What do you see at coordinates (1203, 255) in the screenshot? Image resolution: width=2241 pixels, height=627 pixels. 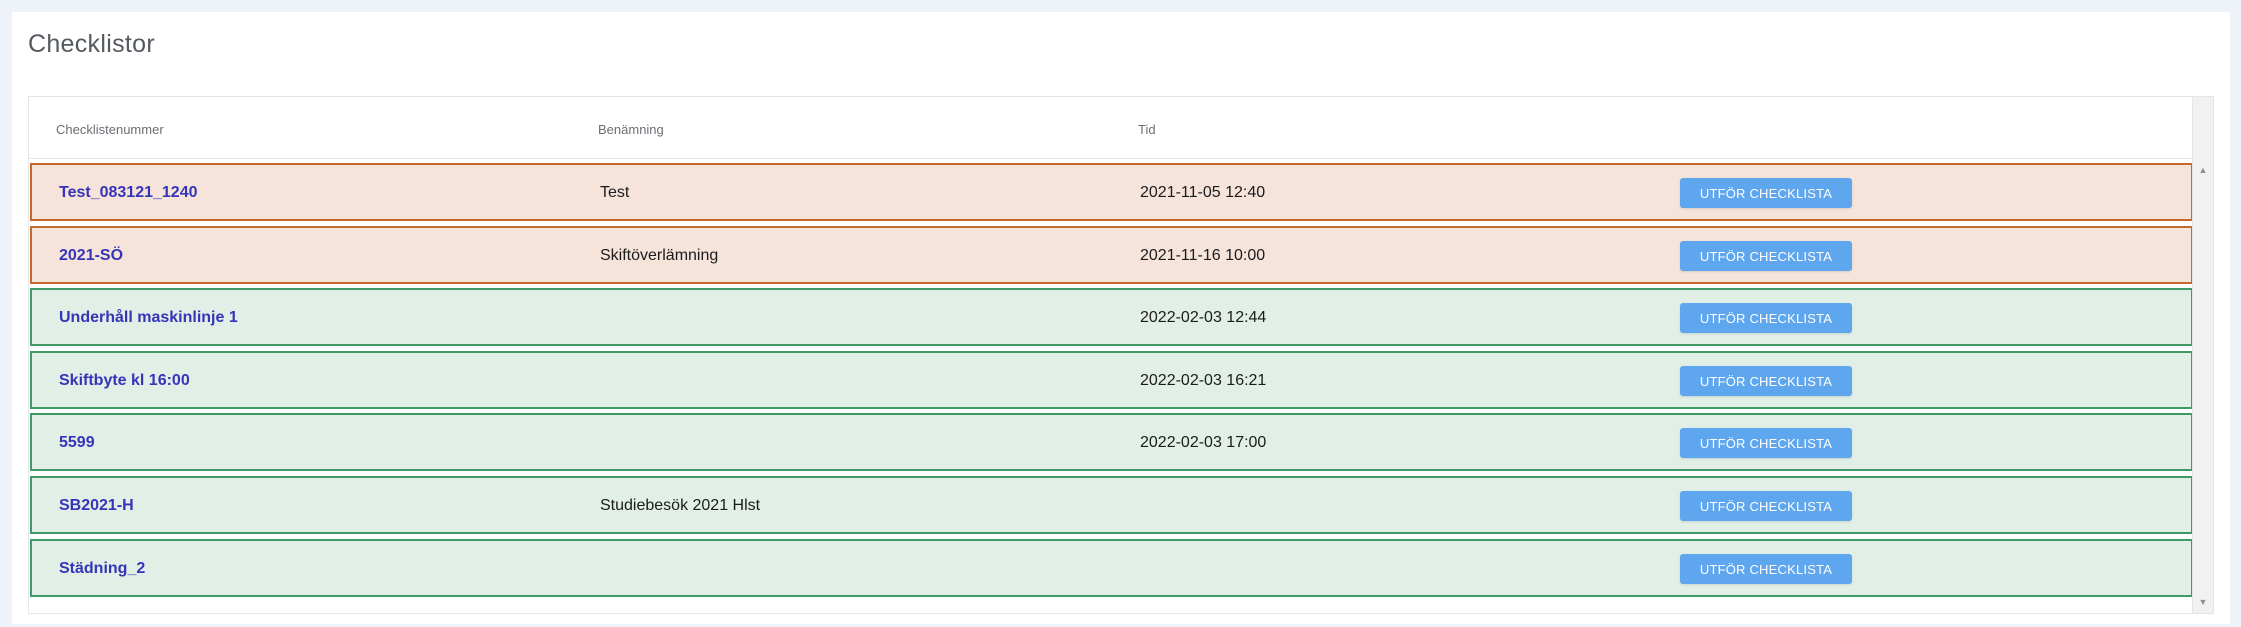 I see `checklist-time: 2021-11-16 10:00` at bounding box center [1203, 255].